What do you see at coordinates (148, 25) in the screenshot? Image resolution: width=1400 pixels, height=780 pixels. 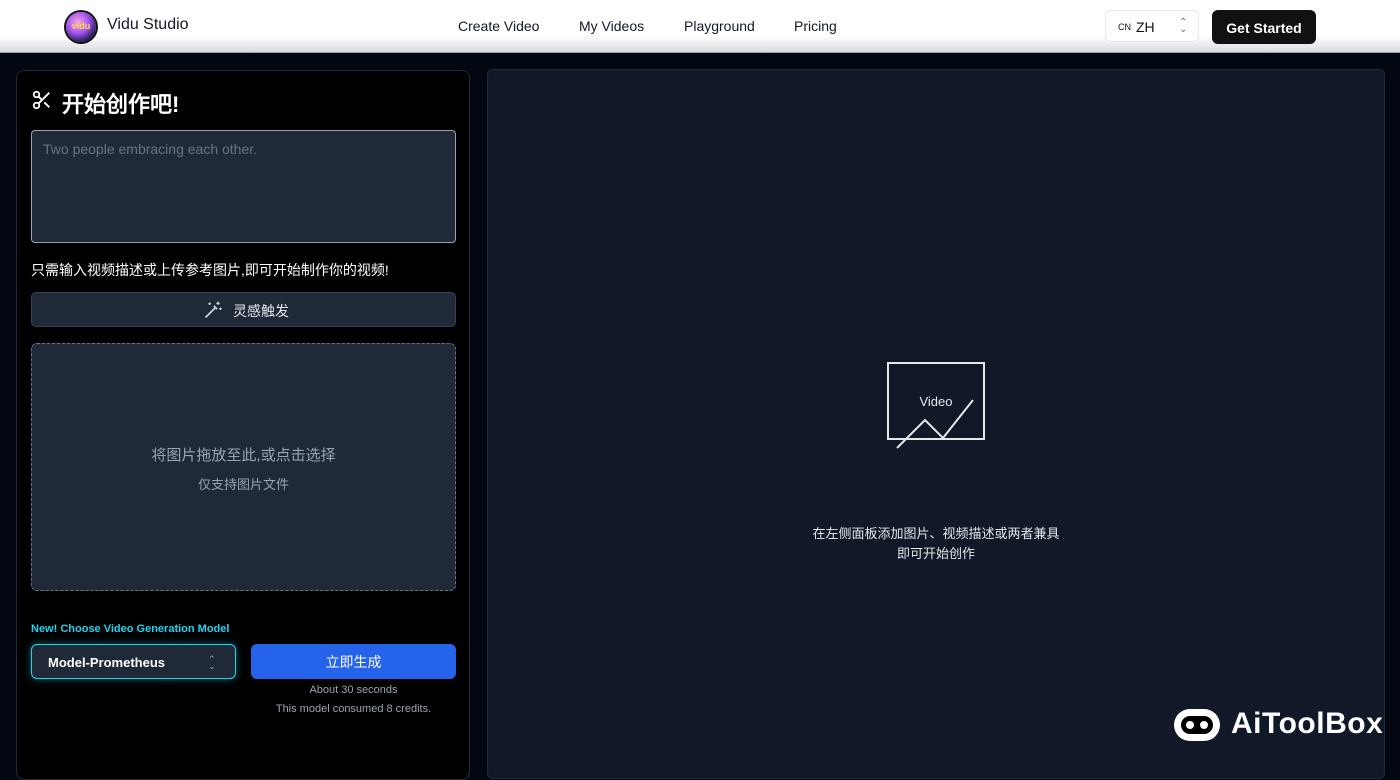 I see `brand-name: Vidu Studio` at bounding box center [148, 25].